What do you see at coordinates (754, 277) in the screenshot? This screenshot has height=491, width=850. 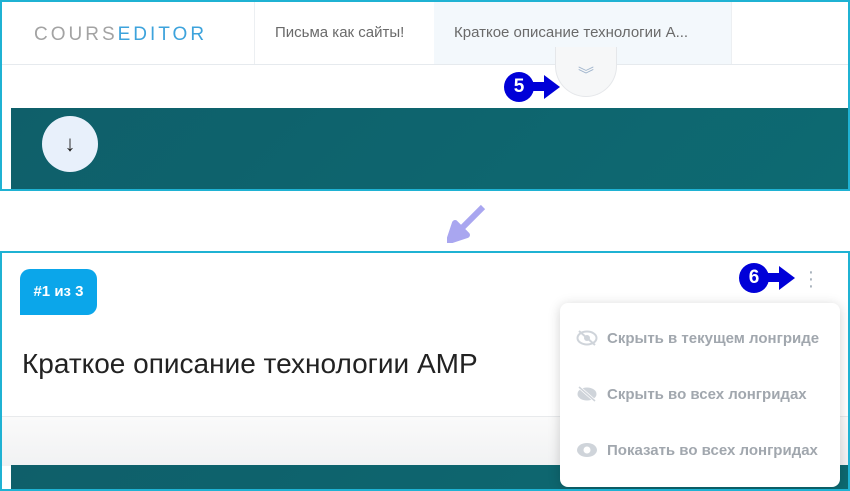 I see `annotation-number: 6` at bounding box center [754, 277].